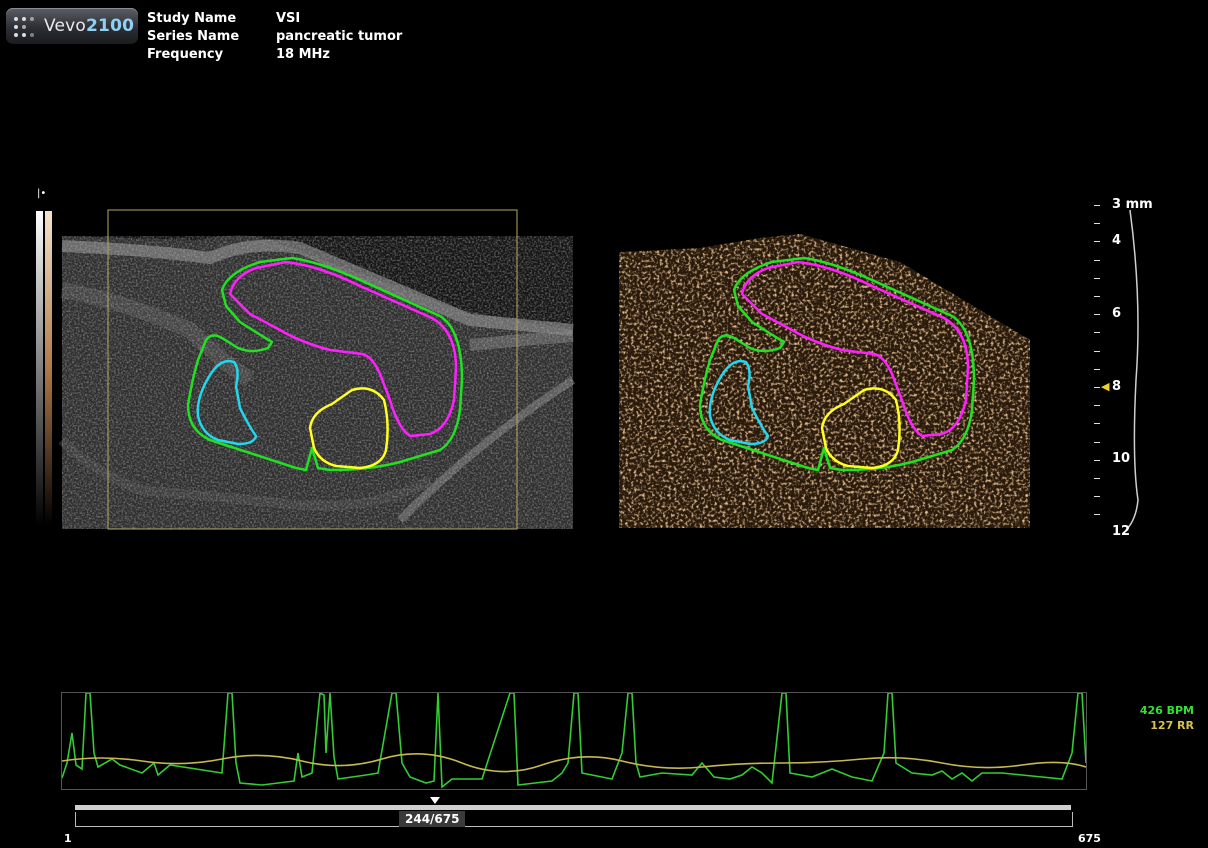 The image size is (1208, 848). Describe the element at coordinates (1117, 386) in the screenshot. I see `depth-label: 8` at that location.